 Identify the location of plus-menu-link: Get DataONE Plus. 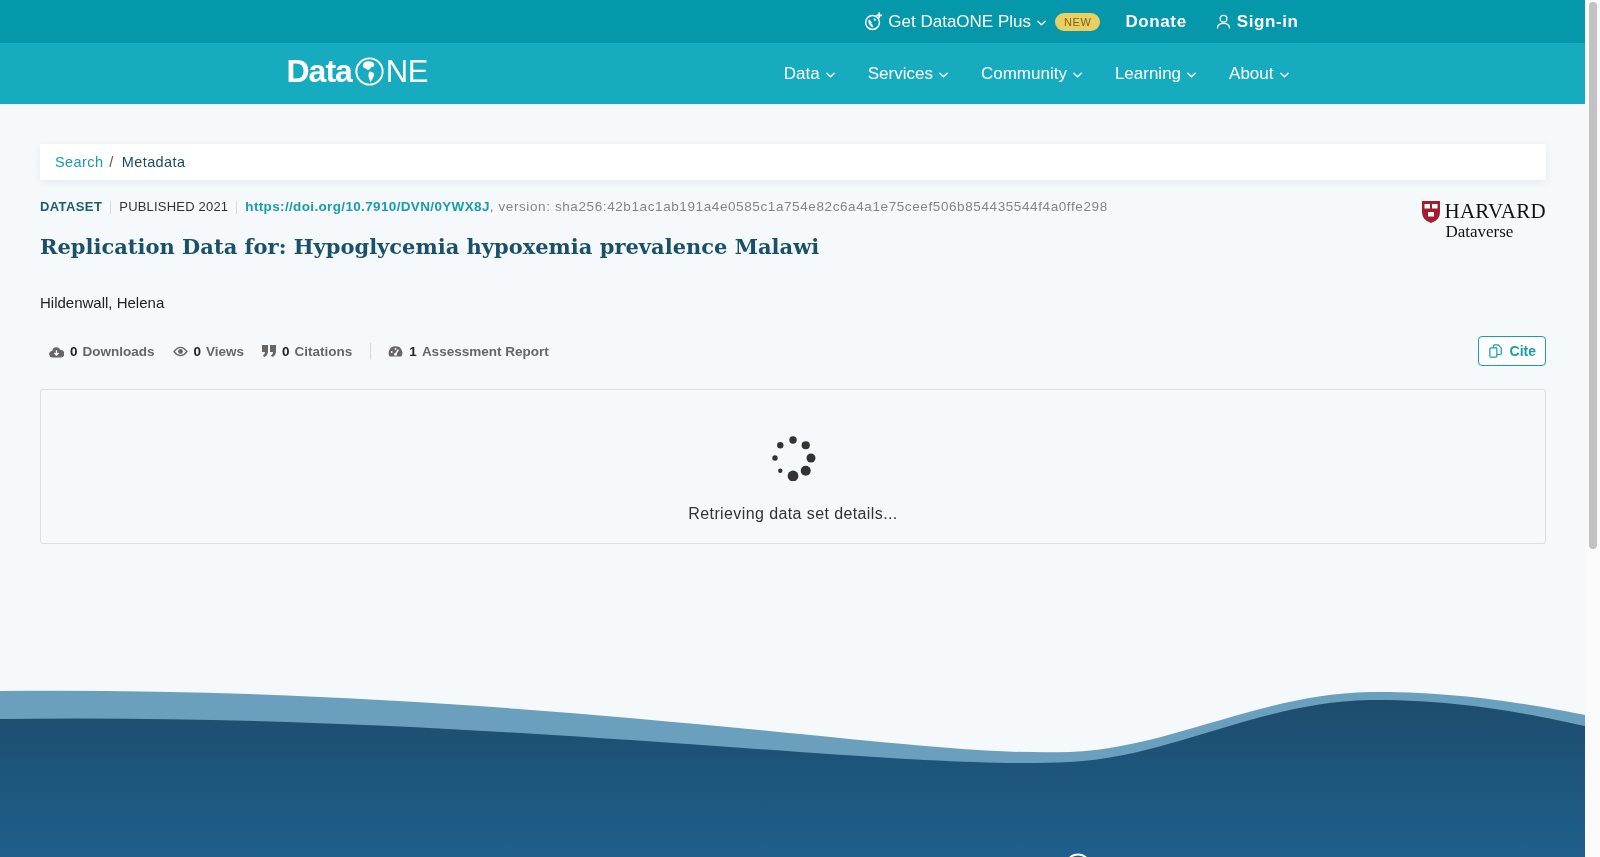
(955, 21).